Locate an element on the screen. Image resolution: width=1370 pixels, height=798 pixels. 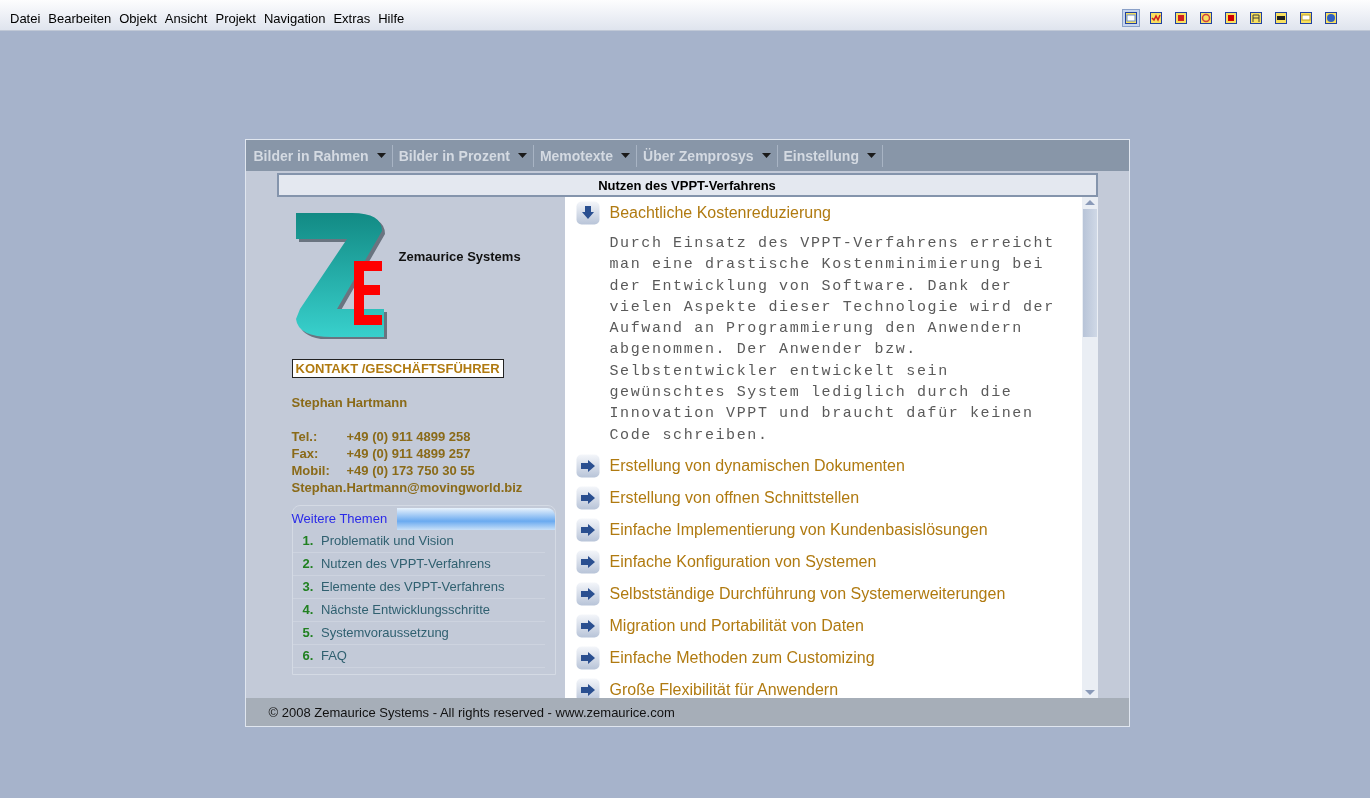
section-link: Einfache Implementierung von Kundenbasislösungen is located at coordinates (798, 529).